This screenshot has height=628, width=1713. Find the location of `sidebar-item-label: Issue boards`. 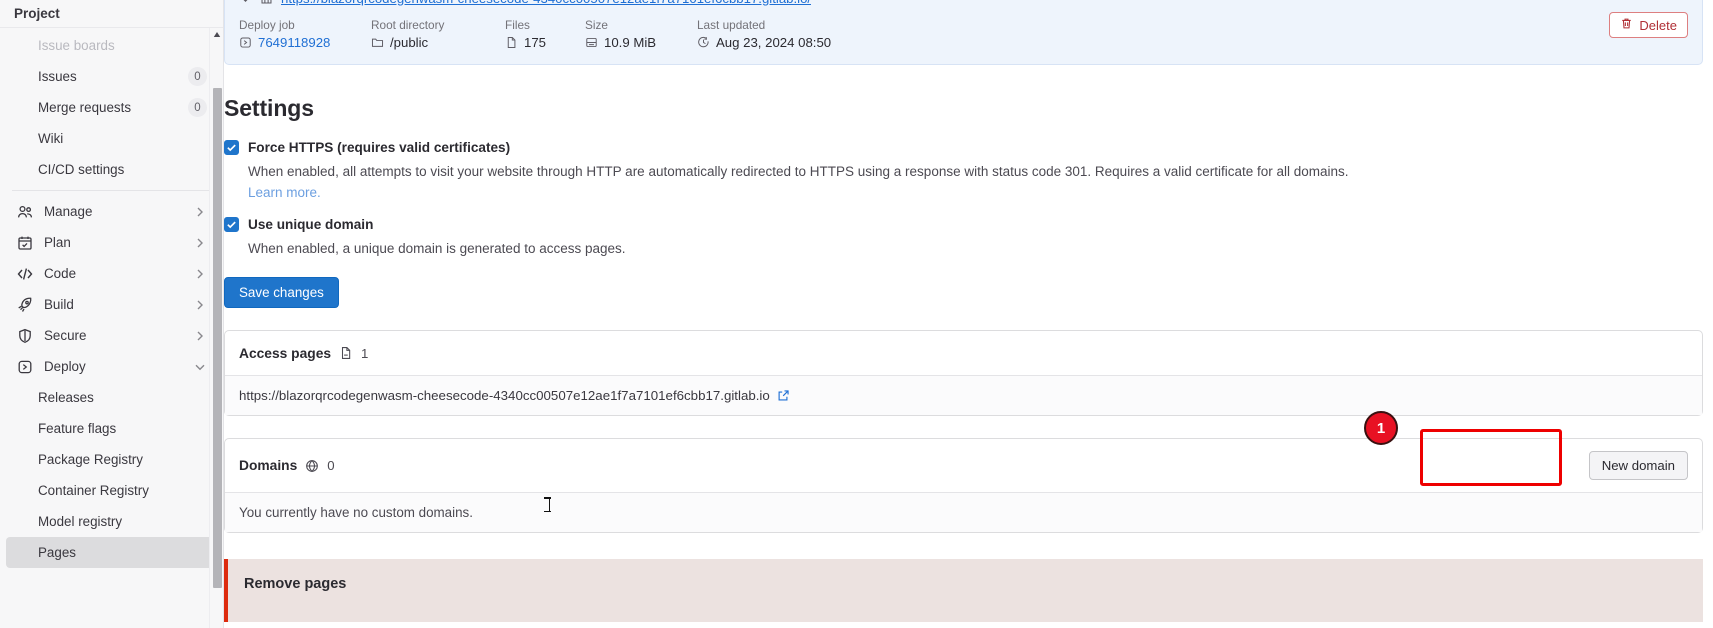

sidebar-item-label: Issue boards is located at coordinates (76, 45).